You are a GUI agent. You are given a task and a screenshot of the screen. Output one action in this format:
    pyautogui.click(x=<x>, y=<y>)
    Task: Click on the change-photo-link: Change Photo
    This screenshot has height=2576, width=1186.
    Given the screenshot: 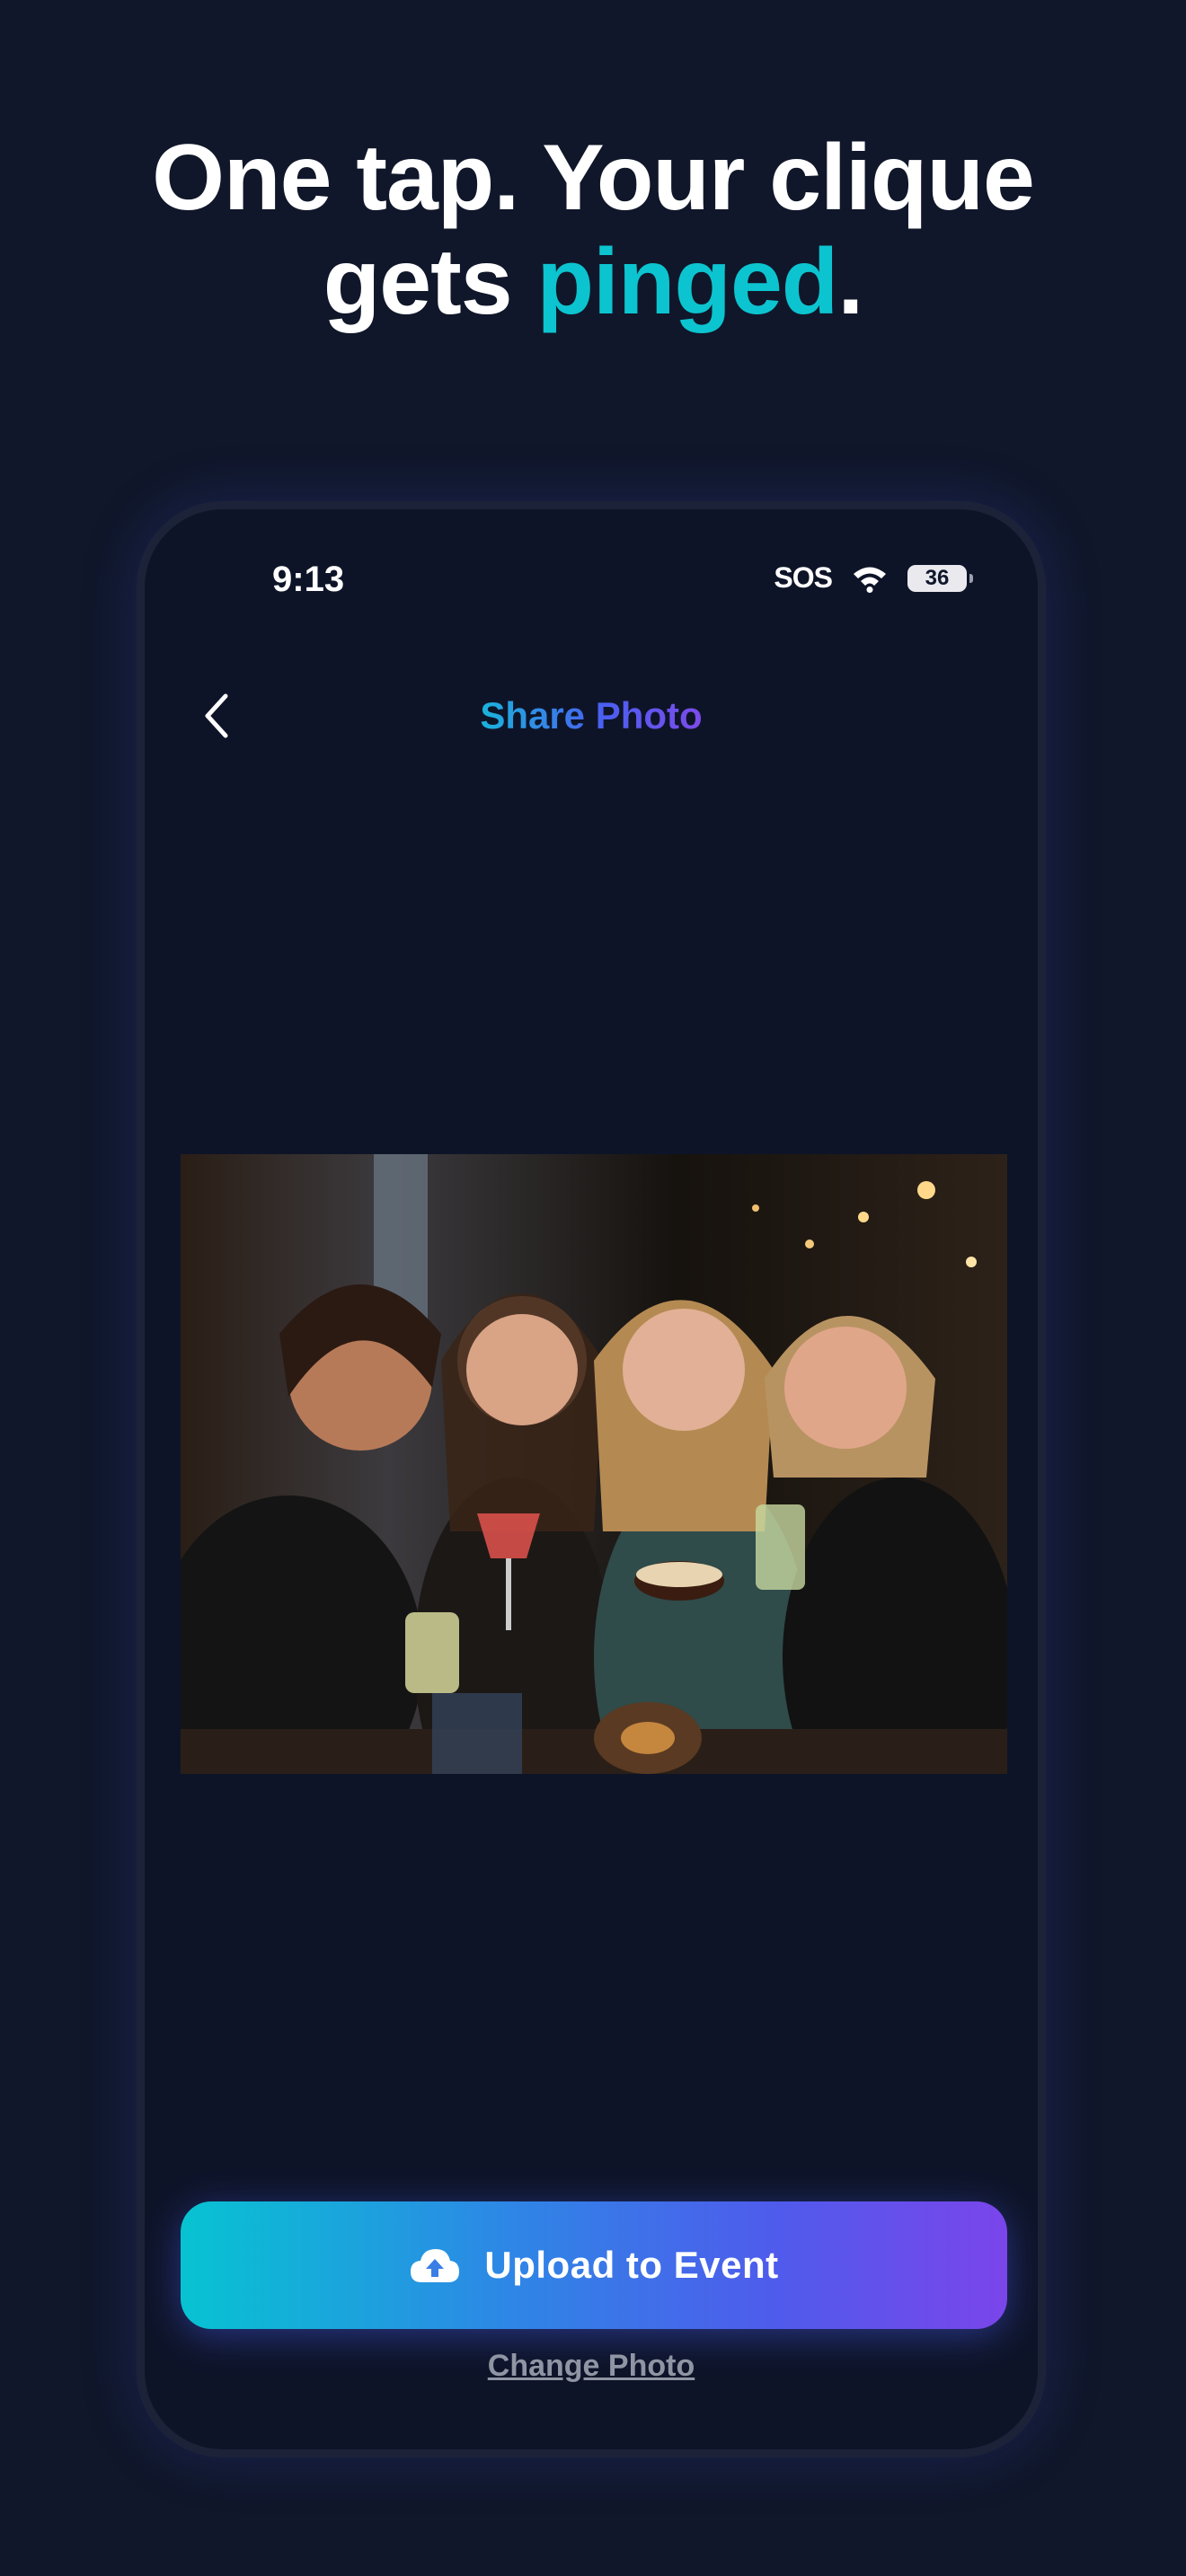 What is the action you would take?
    pyautogui.click(x=591, y=2366)
    